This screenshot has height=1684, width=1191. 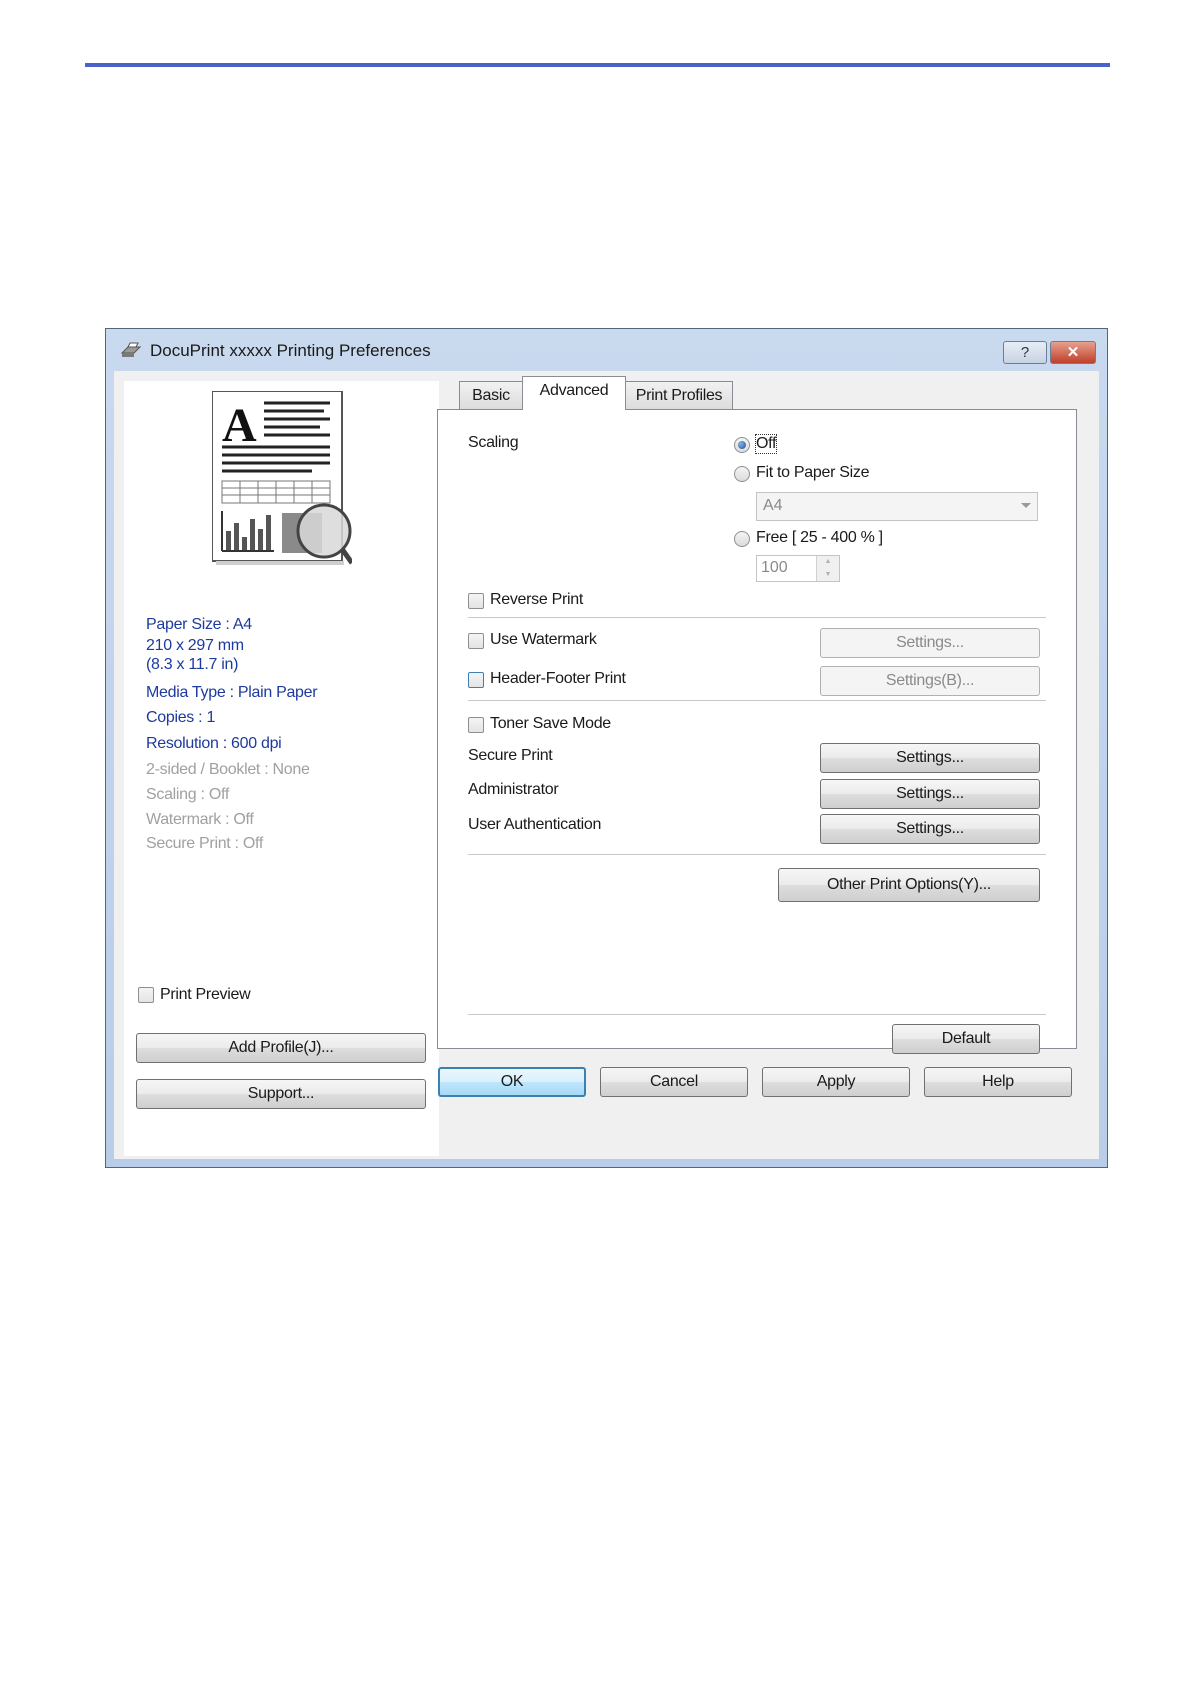 I want to click on fit-to-paper-label: Fit to Paper Size, so click(x=812, y=473).